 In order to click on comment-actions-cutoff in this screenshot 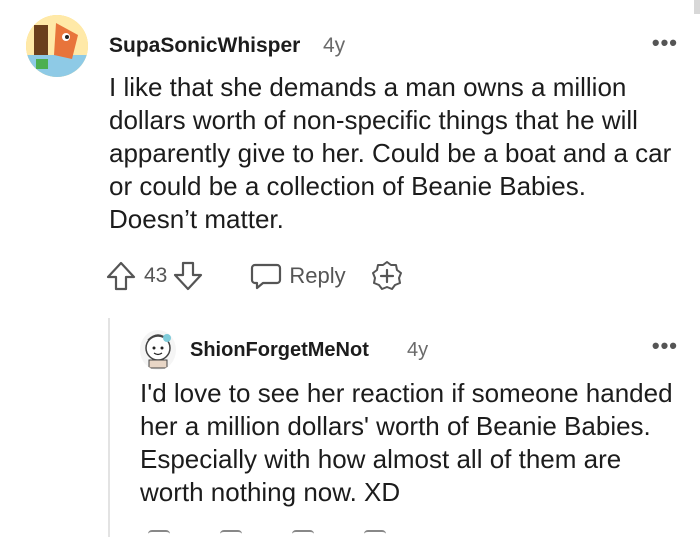, I will do `click(267, 535)`.